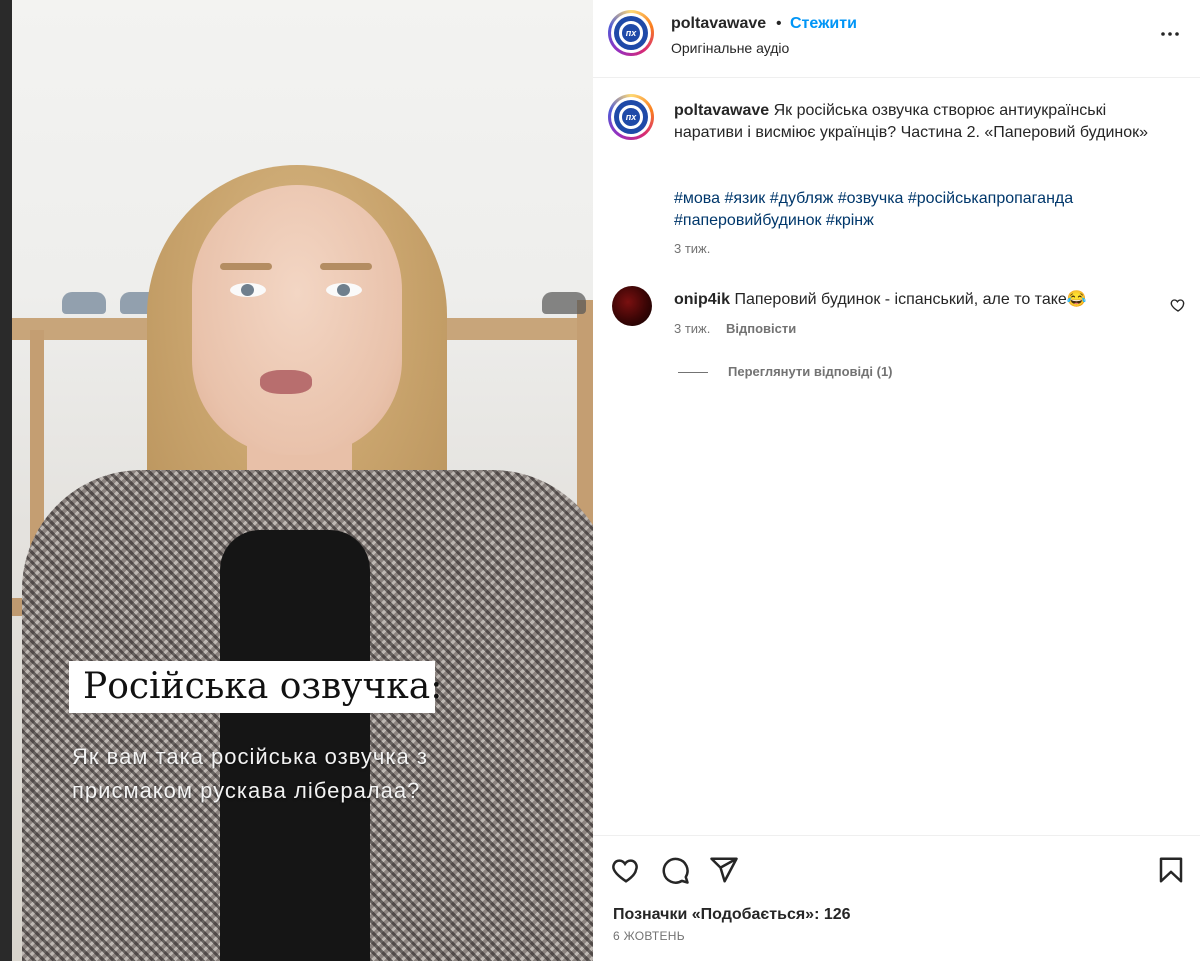  Describe the element at coordinates (297, 320) in the screenshot. I see `presenter-face` at that location.